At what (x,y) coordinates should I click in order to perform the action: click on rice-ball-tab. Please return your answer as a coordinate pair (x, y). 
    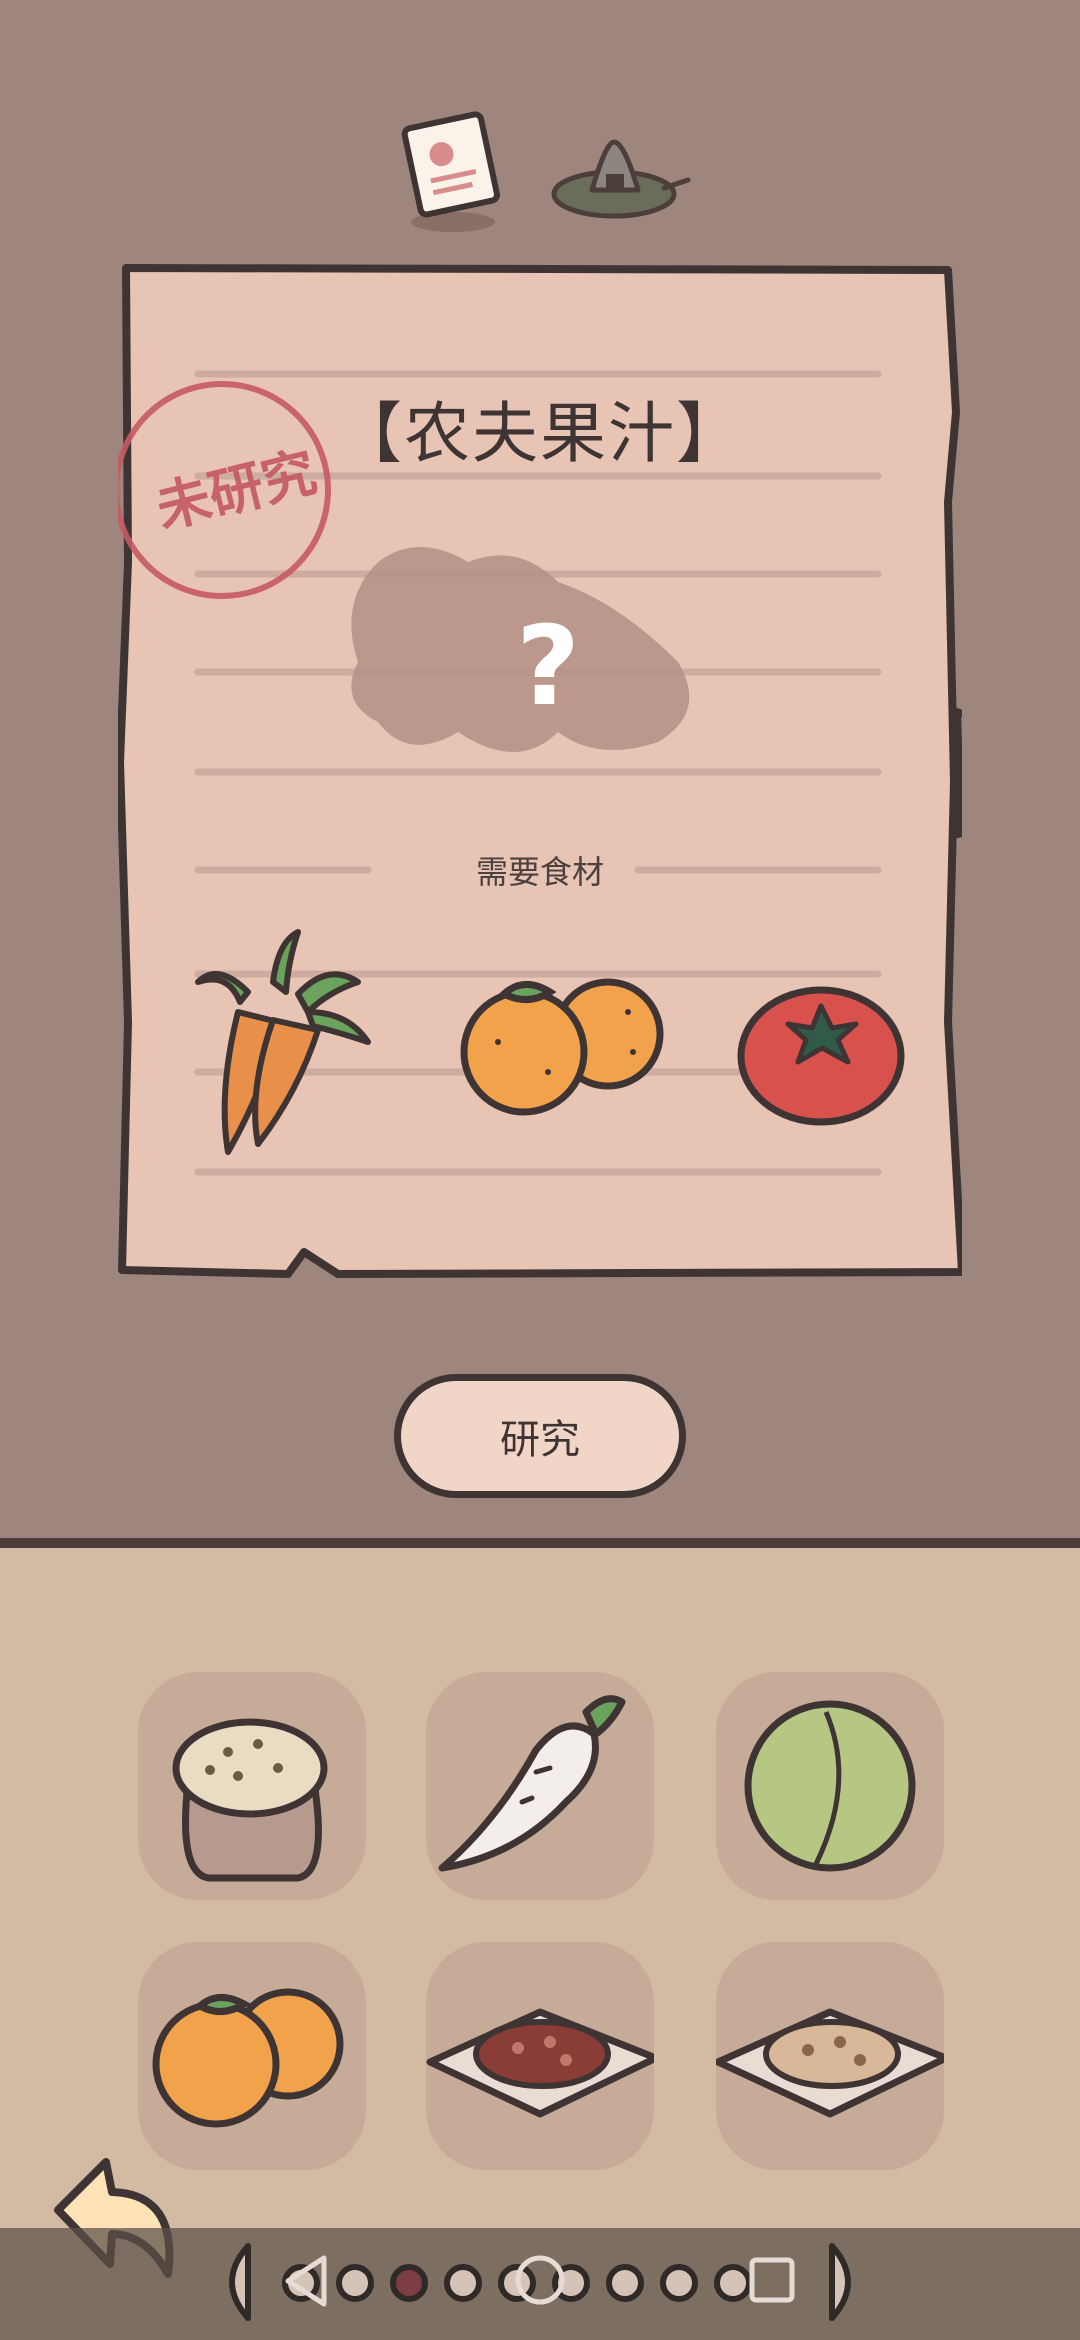
    Looking at the image, I should click on (620, 179).